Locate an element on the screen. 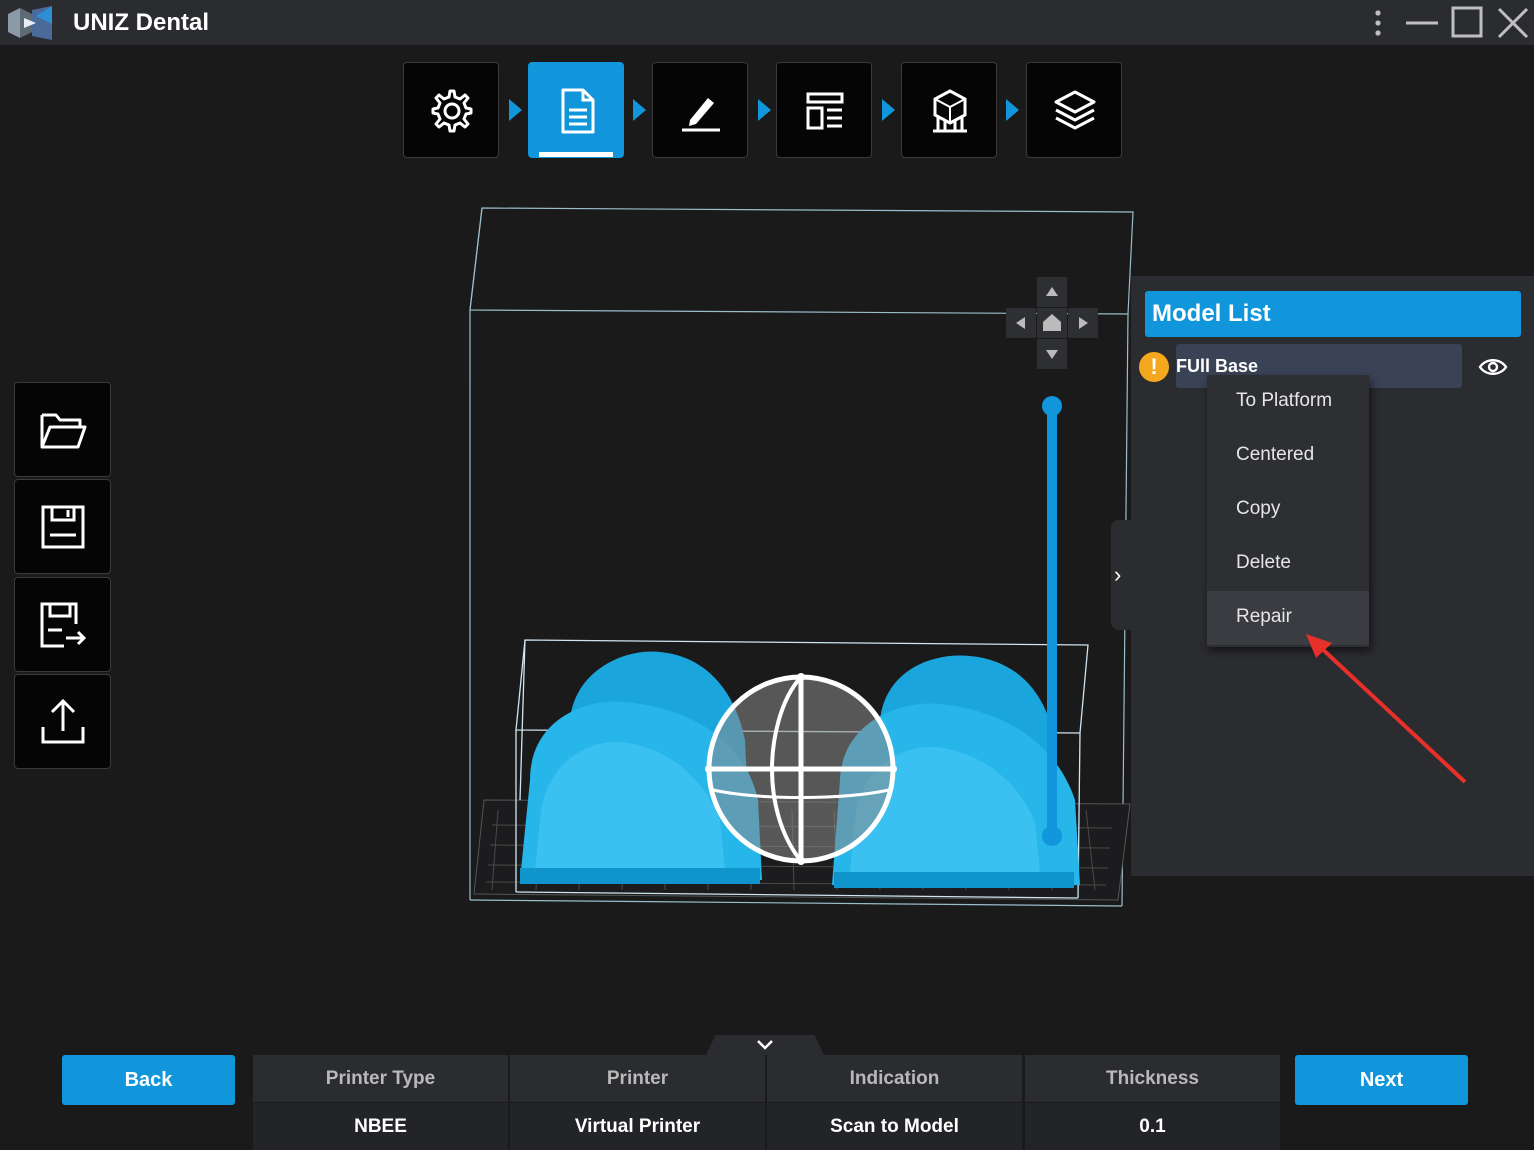 This screenshot has width=1534, height=1150. back-button: Back is located at coordinates (148, 1080).